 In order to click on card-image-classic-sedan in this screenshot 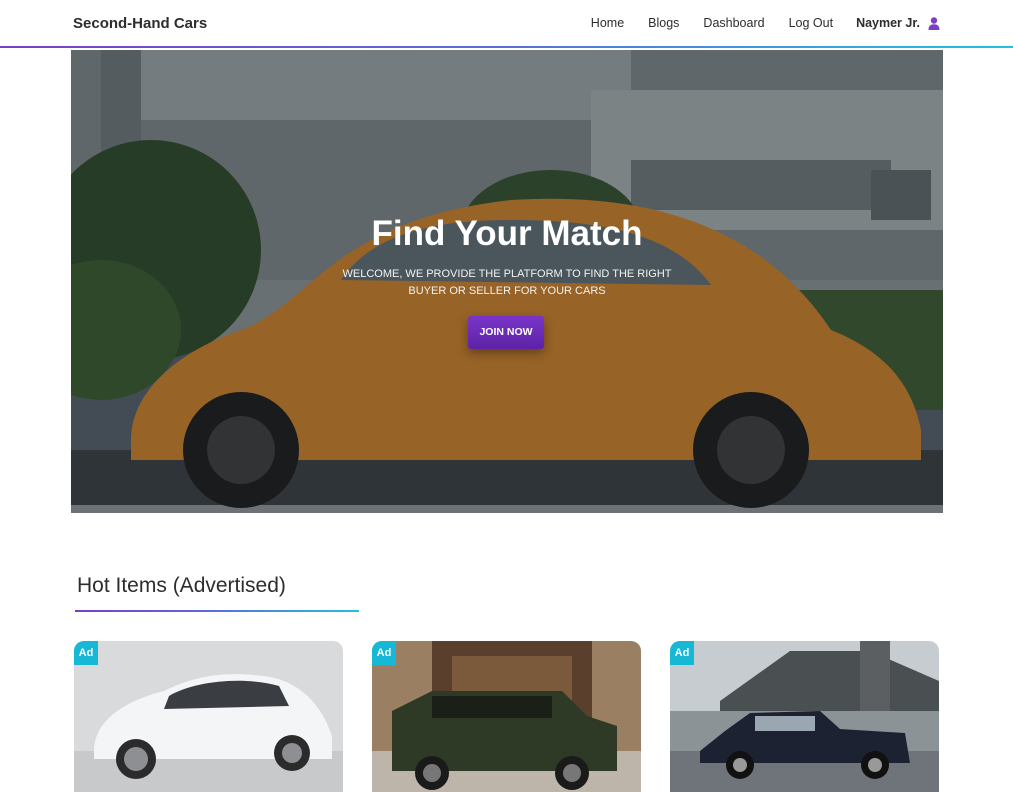, I will do `click(804, 716)`.